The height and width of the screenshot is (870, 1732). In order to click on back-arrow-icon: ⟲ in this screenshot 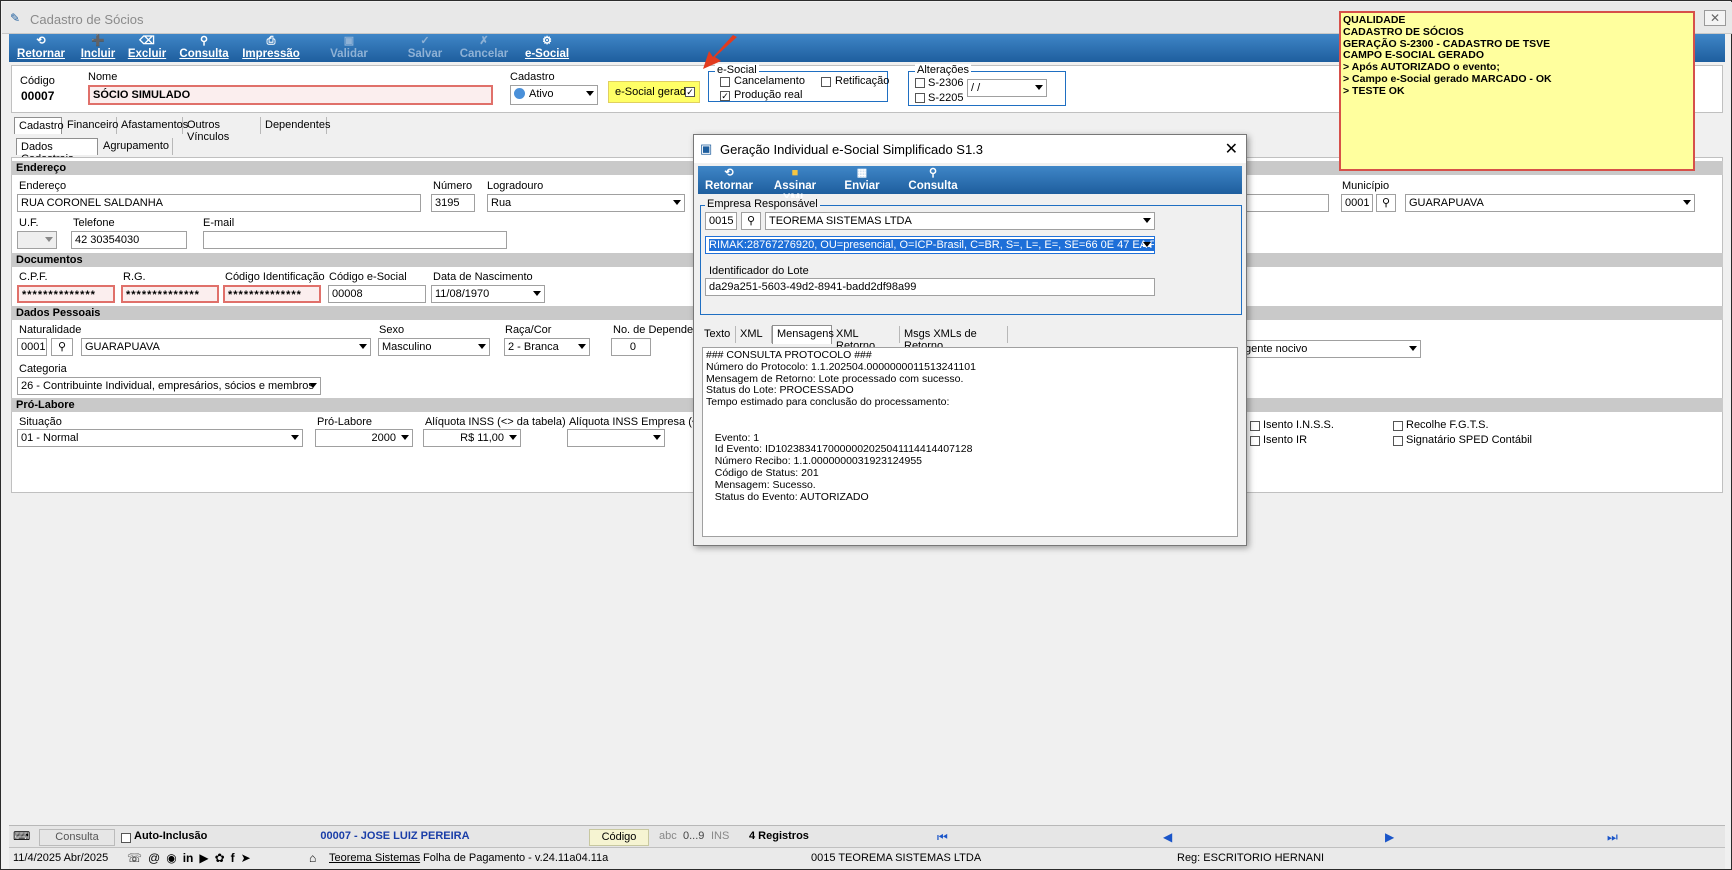, I will do `click(41, 41)`.